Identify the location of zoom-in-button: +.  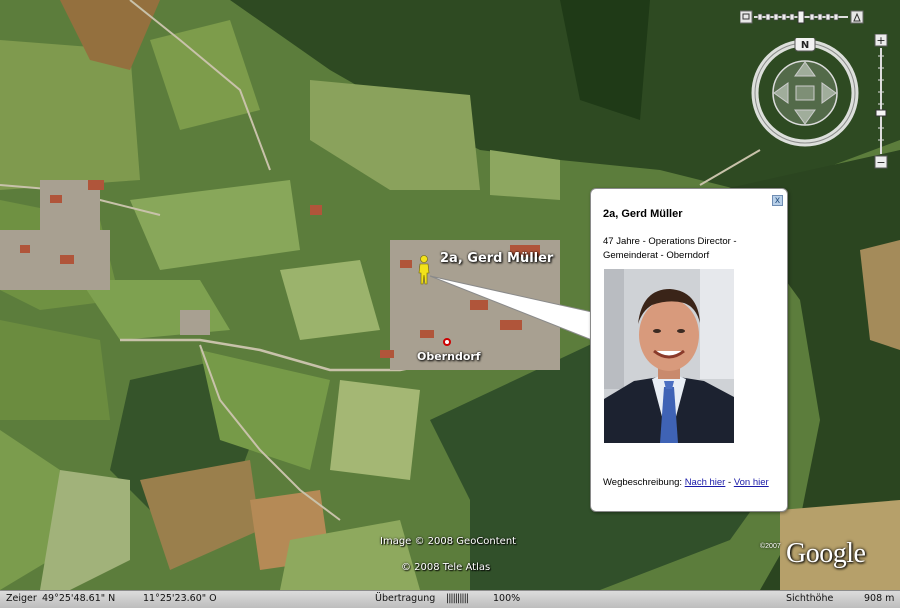
(880, 40).